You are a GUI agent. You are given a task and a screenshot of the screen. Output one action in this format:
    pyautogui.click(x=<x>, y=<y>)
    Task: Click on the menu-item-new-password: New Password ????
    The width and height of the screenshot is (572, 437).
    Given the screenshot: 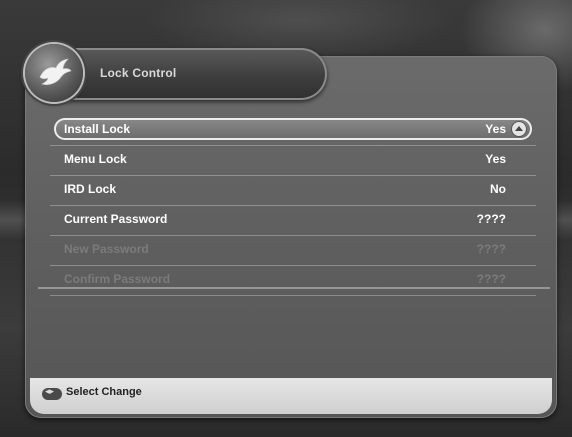 What is the action you would take?
    pyautogui.click(x=293, y=251)
    